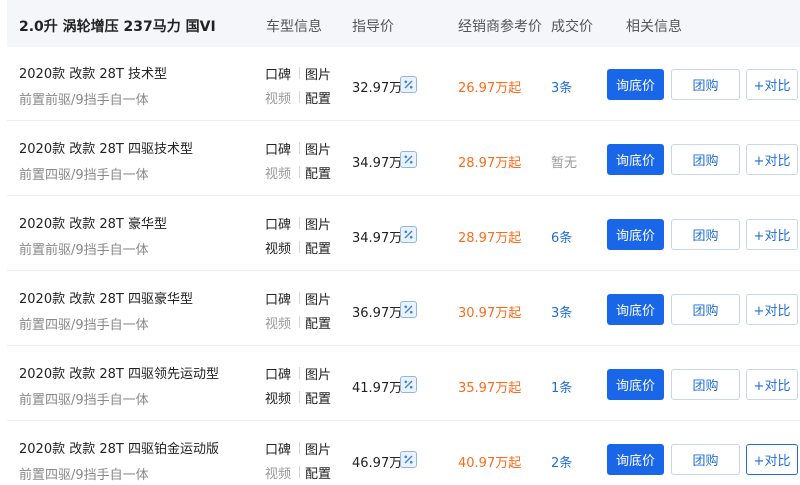  Describe the element at coordinates (377, 388) in the screenshot. I see `guide-price: 41.97万` at that location.